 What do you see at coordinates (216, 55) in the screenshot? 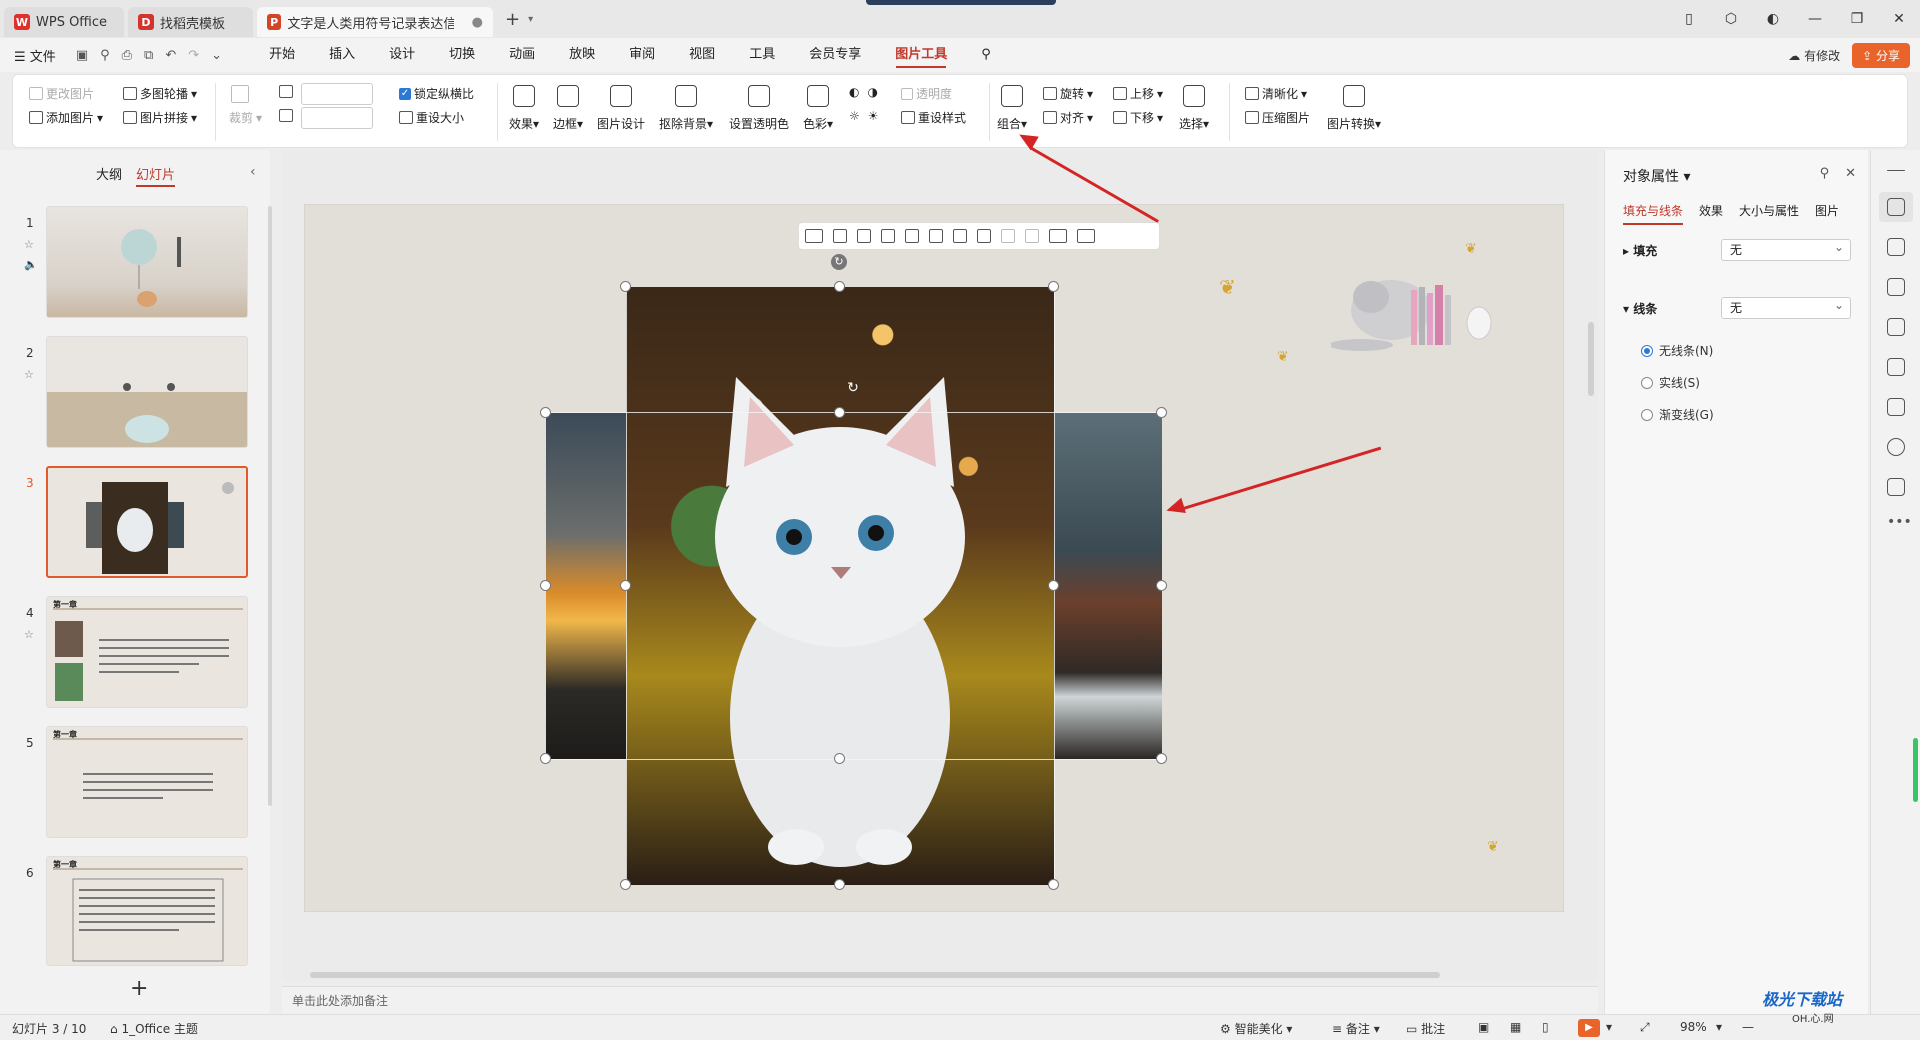
I see `chevron-down-icon: ⌄` at bounding box center [216, 55].